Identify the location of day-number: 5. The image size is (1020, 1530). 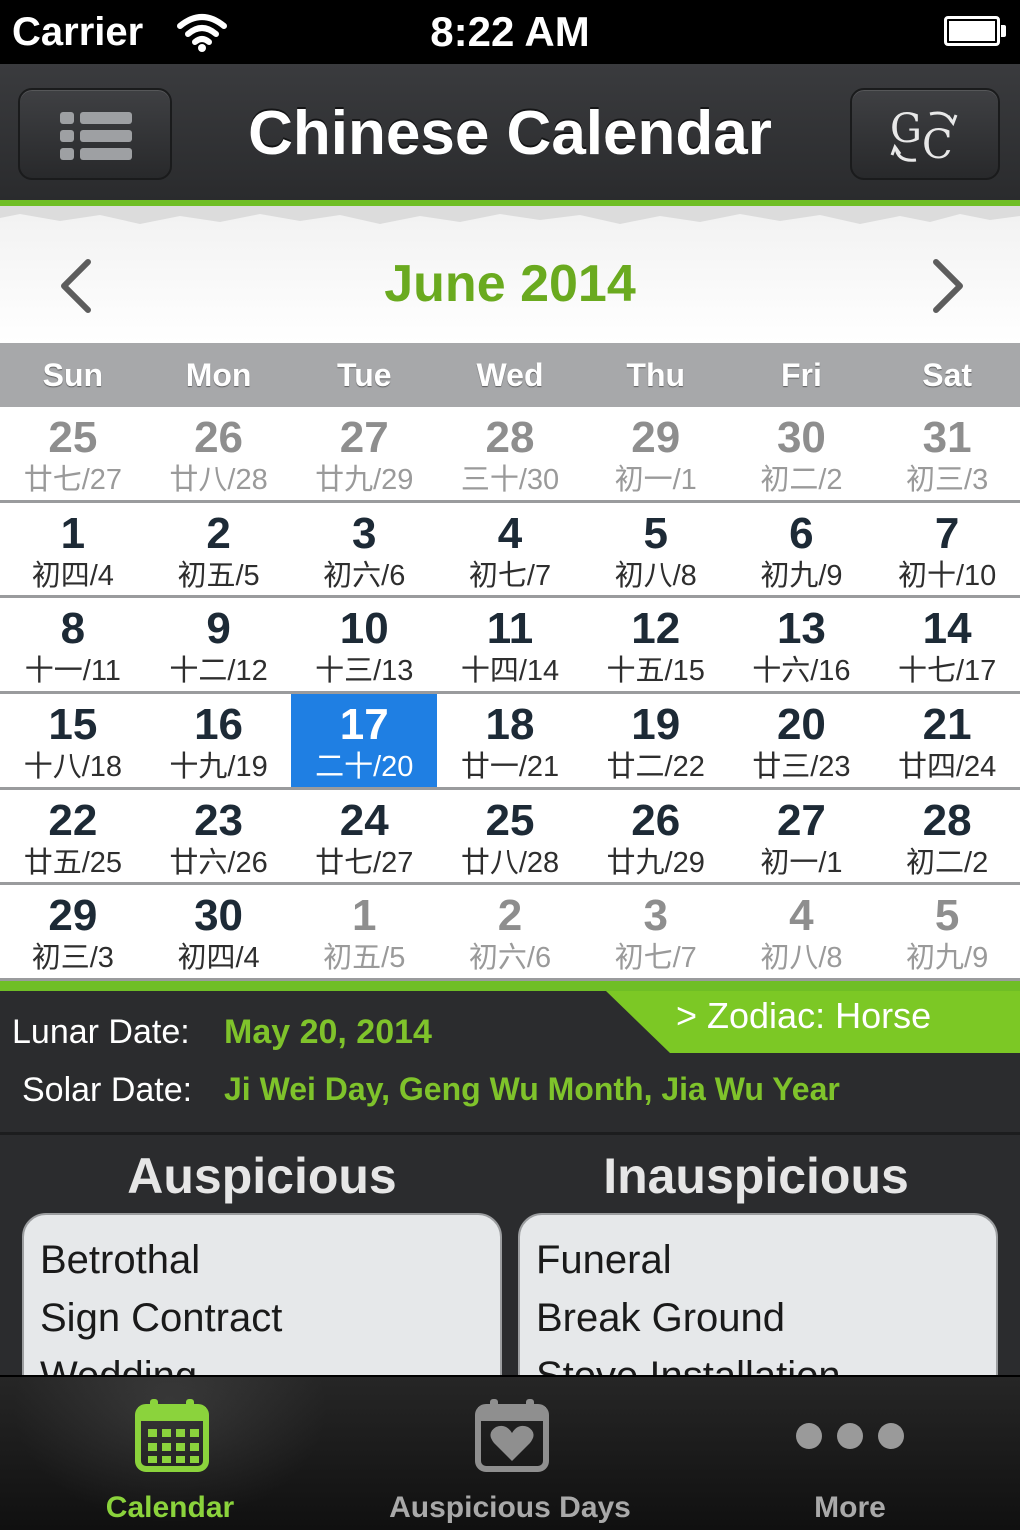
(947, 916).